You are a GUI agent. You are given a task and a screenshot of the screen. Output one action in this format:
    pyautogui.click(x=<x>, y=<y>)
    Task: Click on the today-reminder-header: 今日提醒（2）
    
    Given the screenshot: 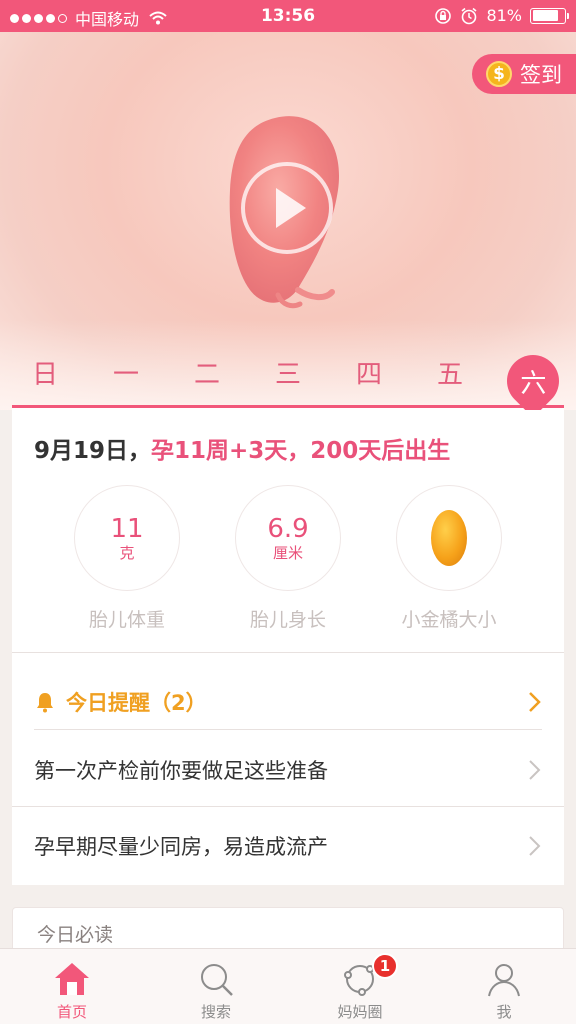 What is the action you would take?
    pyautogui.click(x=288, y=702)
    